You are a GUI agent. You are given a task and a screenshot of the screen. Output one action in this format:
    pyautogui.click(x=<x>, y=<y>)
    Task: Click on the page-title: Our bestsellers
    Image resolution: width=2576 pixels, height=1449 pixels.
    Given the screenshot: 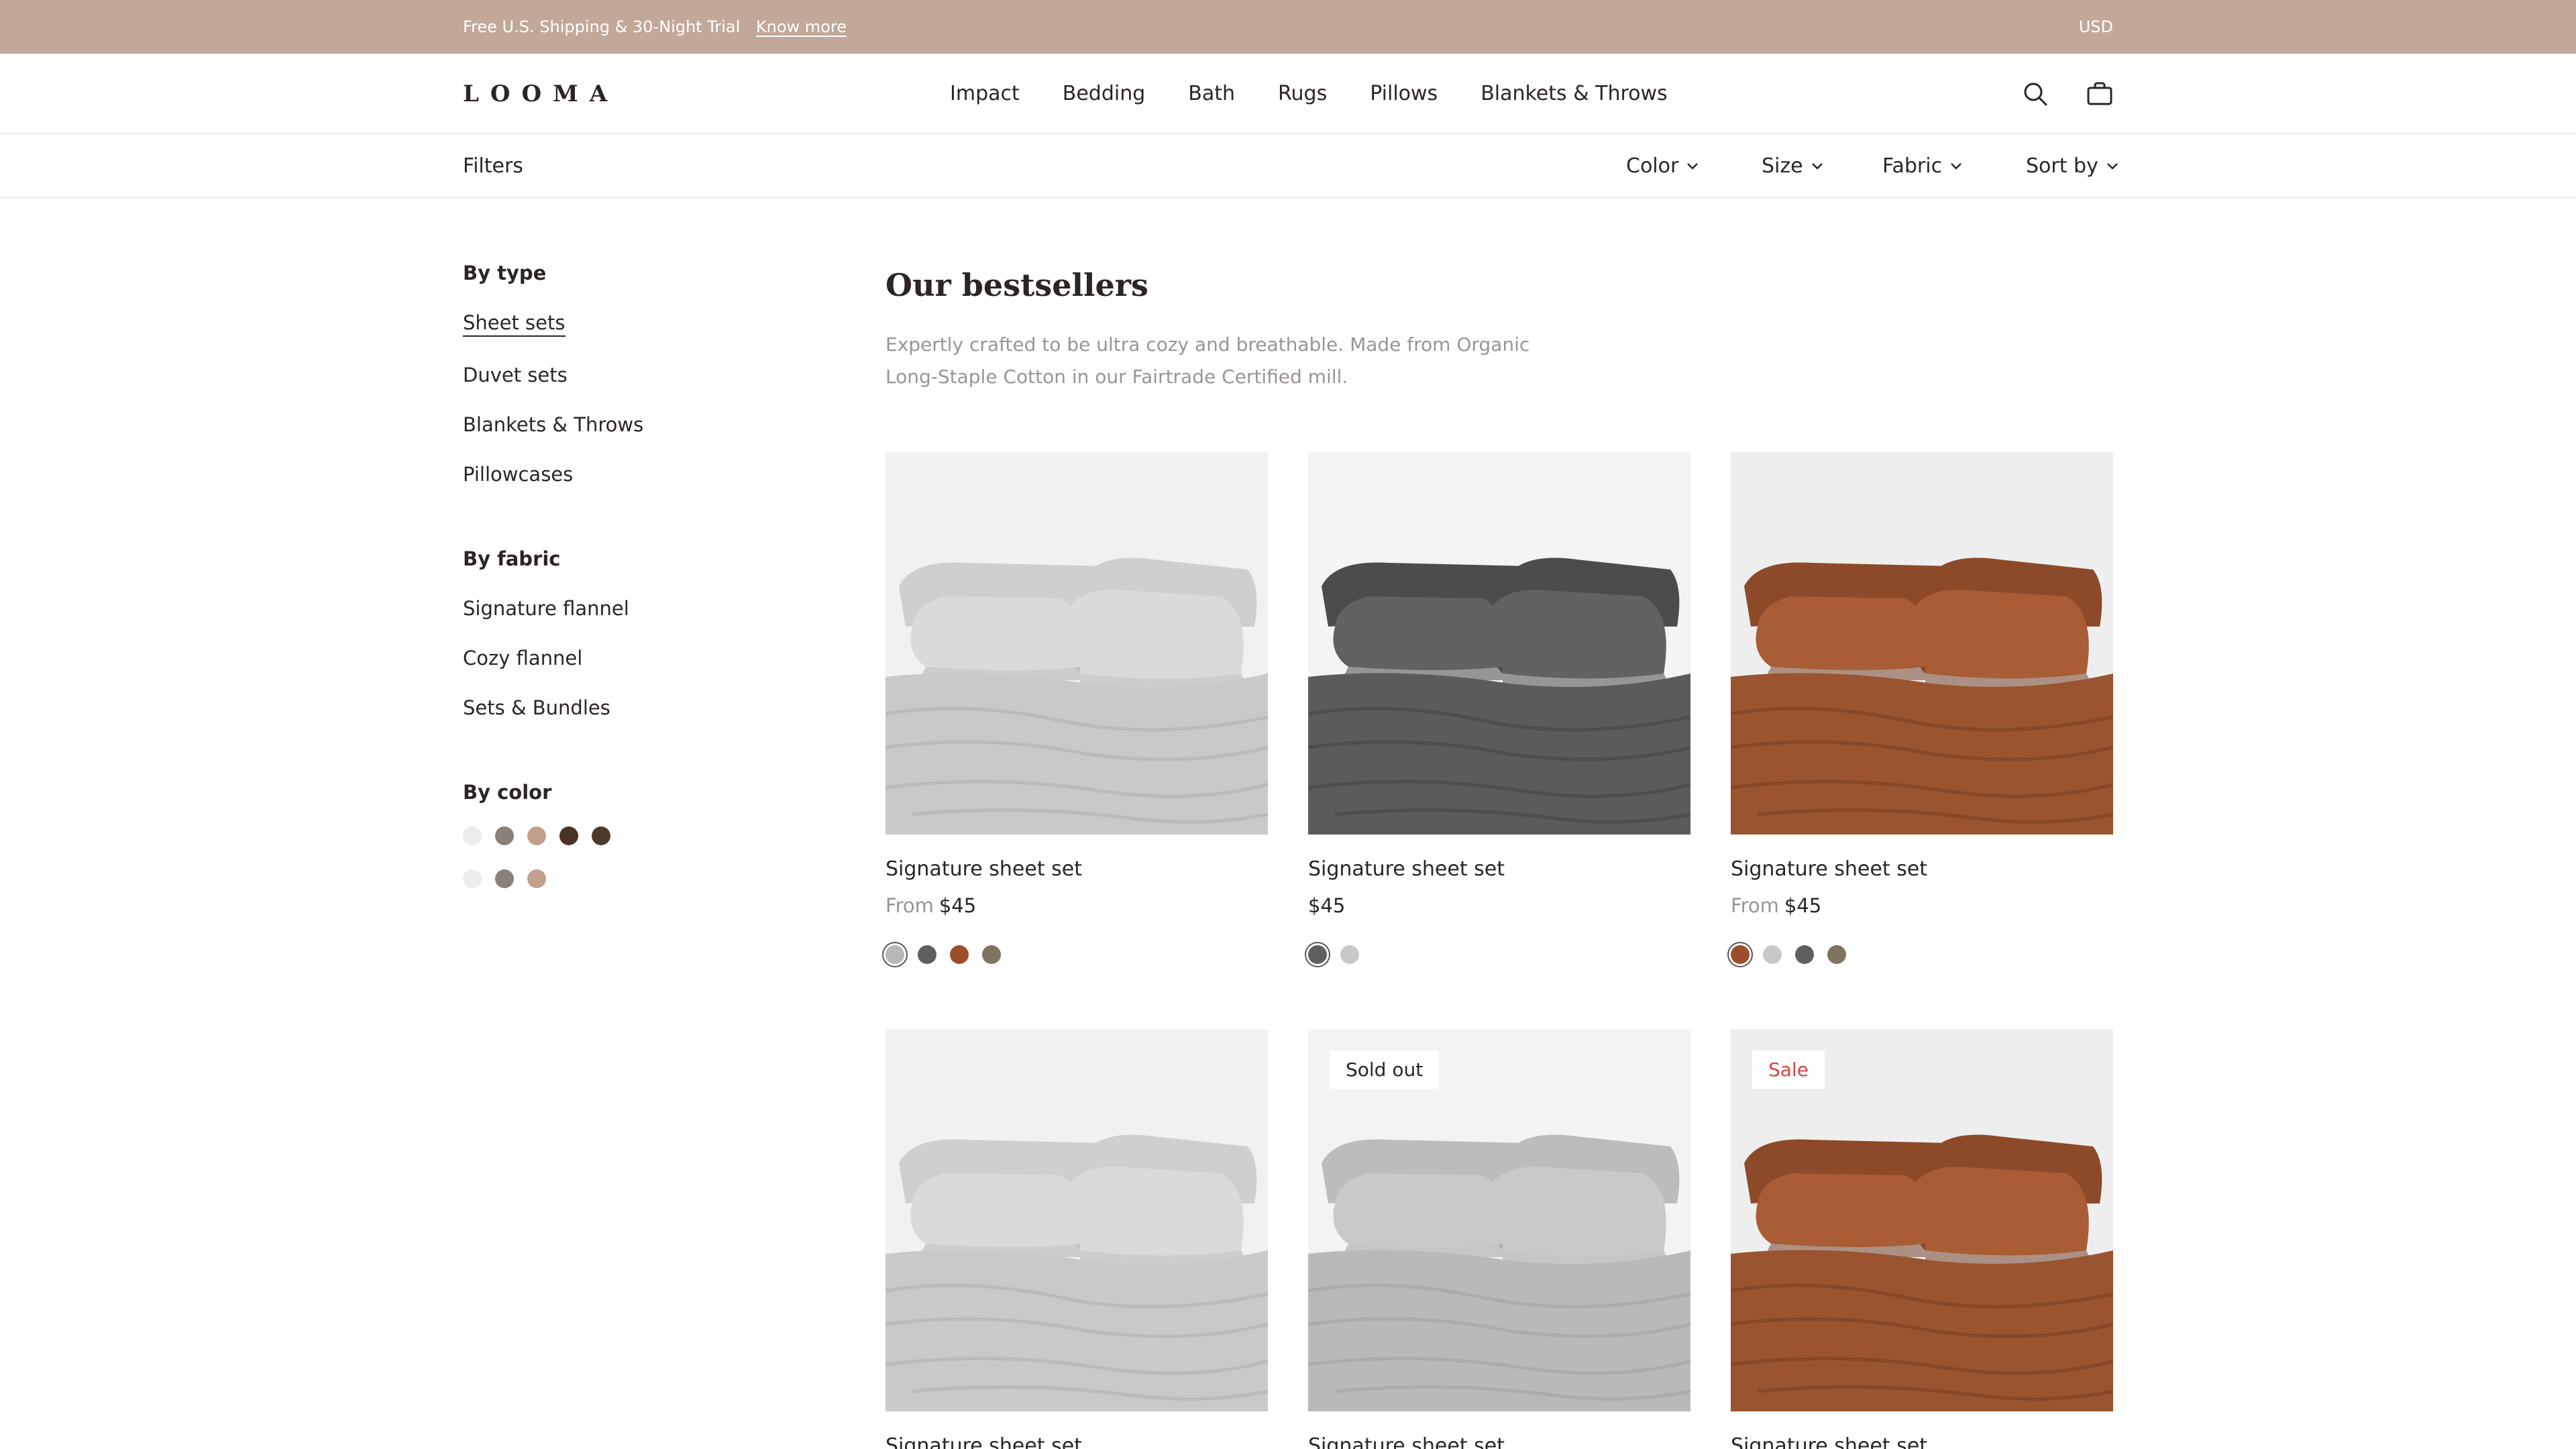 What is the action you would take?
    pyautogui.click(x=1016, y=285)
    